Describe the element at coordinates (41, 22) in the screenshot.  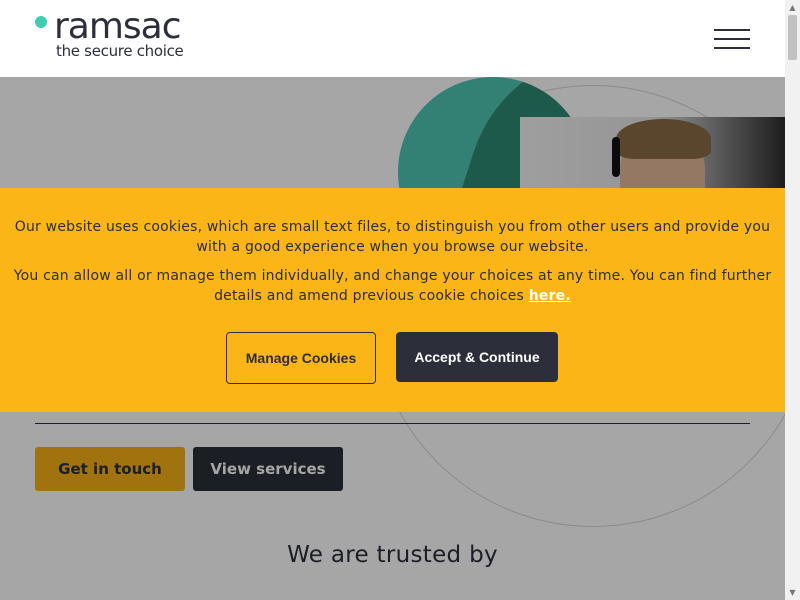
I see `logo-dot-icon` at that location.